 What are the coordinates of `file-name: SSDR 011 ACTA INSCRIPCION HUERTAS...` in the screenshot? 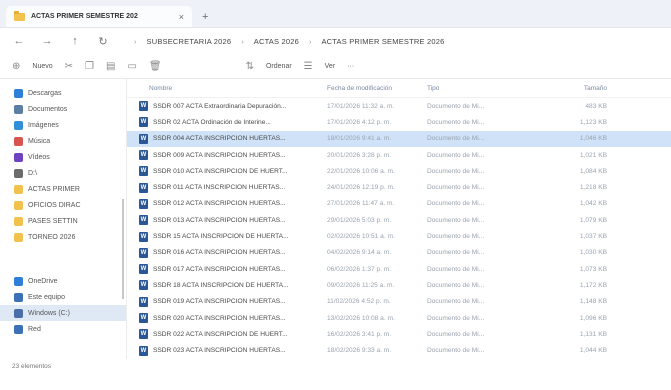 It's located at (219, 188).